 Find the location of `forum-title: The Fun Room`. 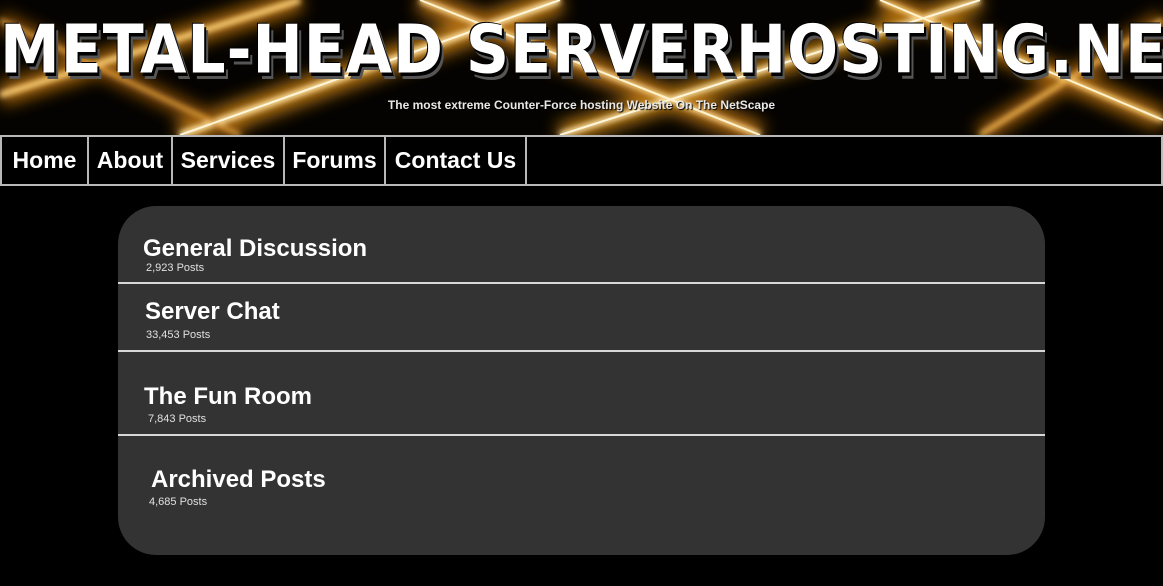

forum-title: The Fun Room is located at coordinates (228, 397).